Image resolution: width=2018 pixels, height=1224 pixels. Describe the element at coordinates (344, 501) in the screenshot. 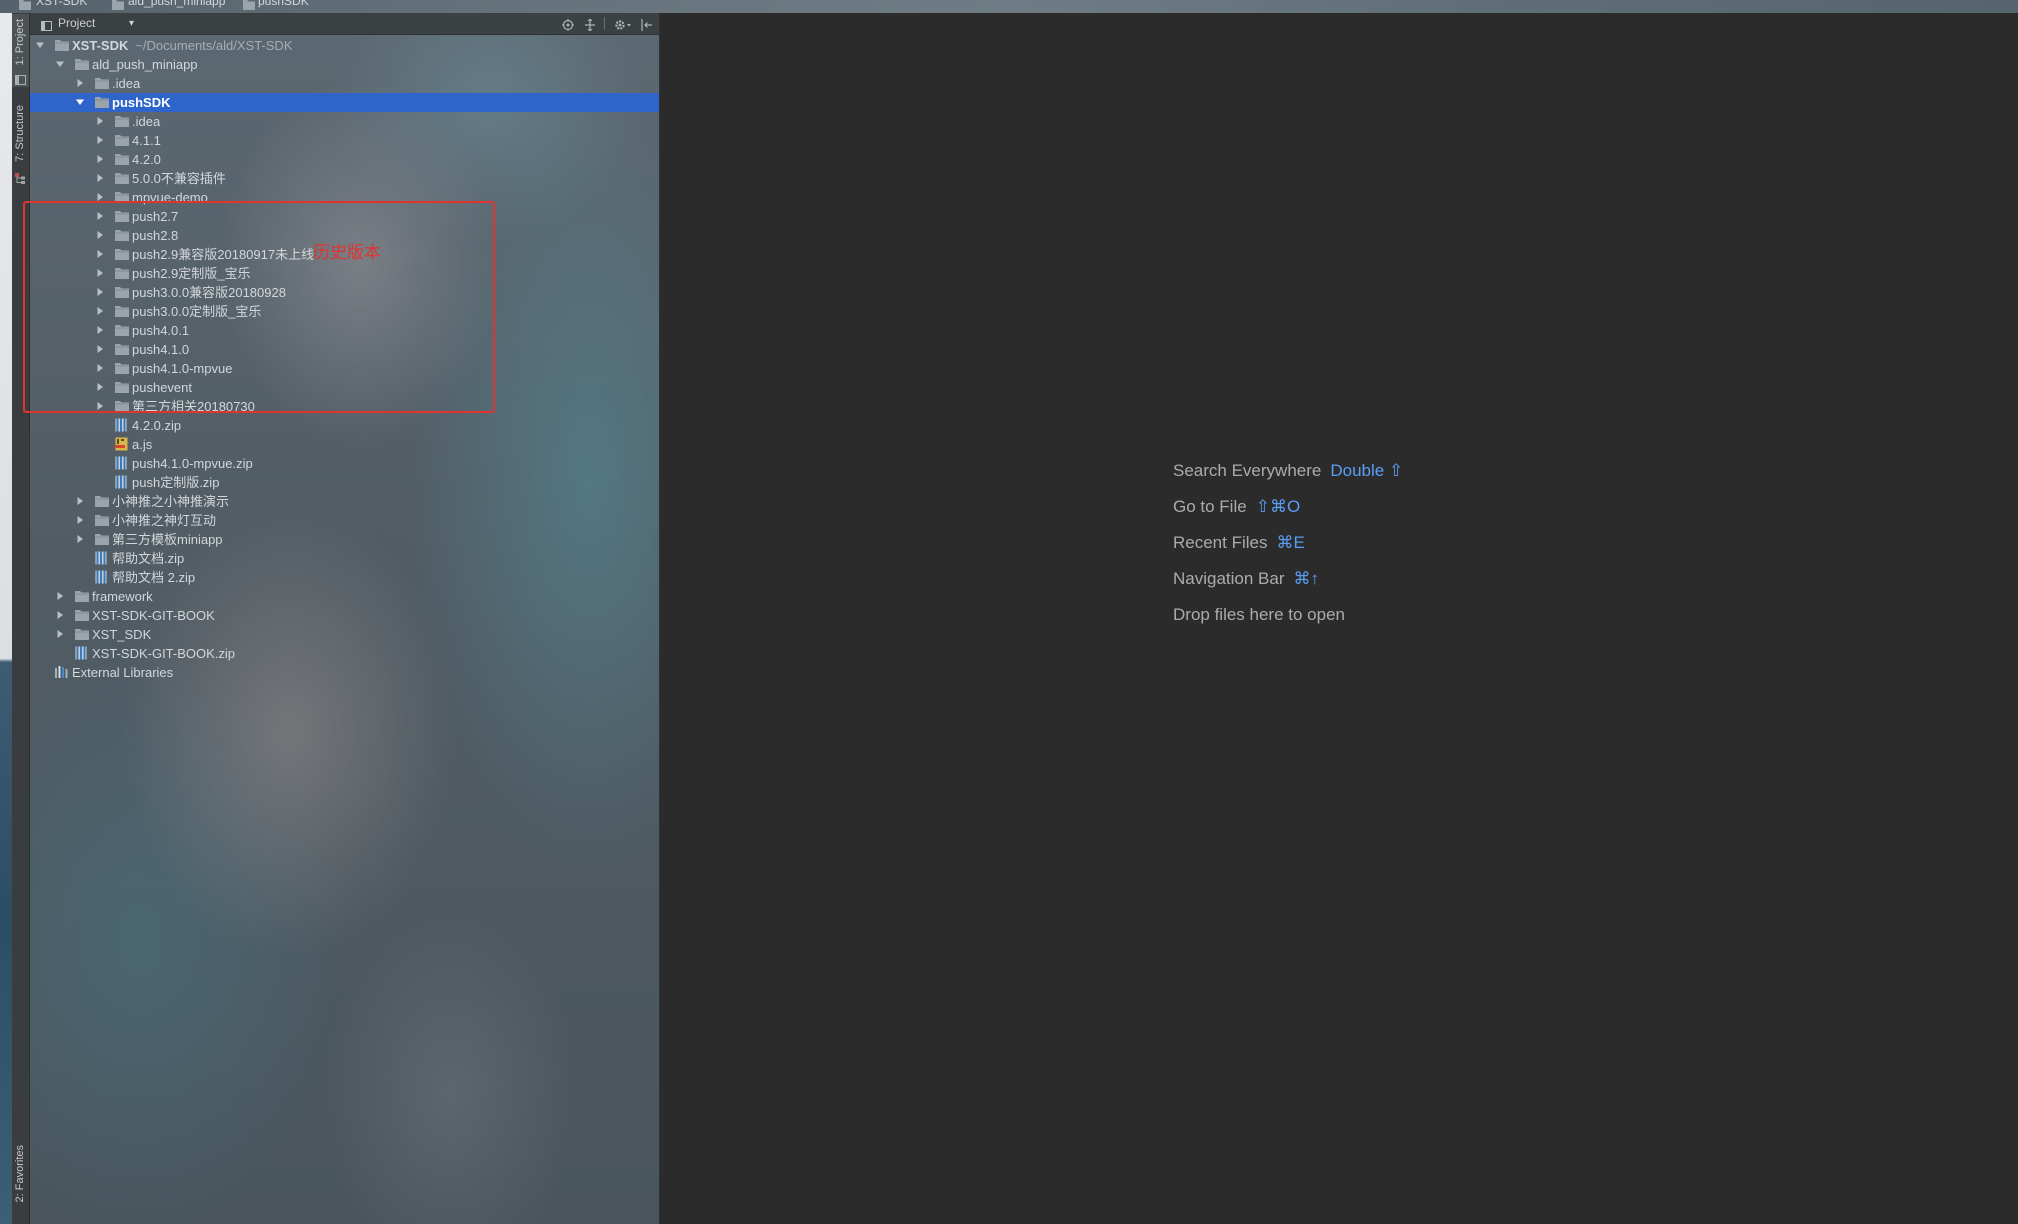

I see `tree-row: 小神推之小神推演示` at that location.